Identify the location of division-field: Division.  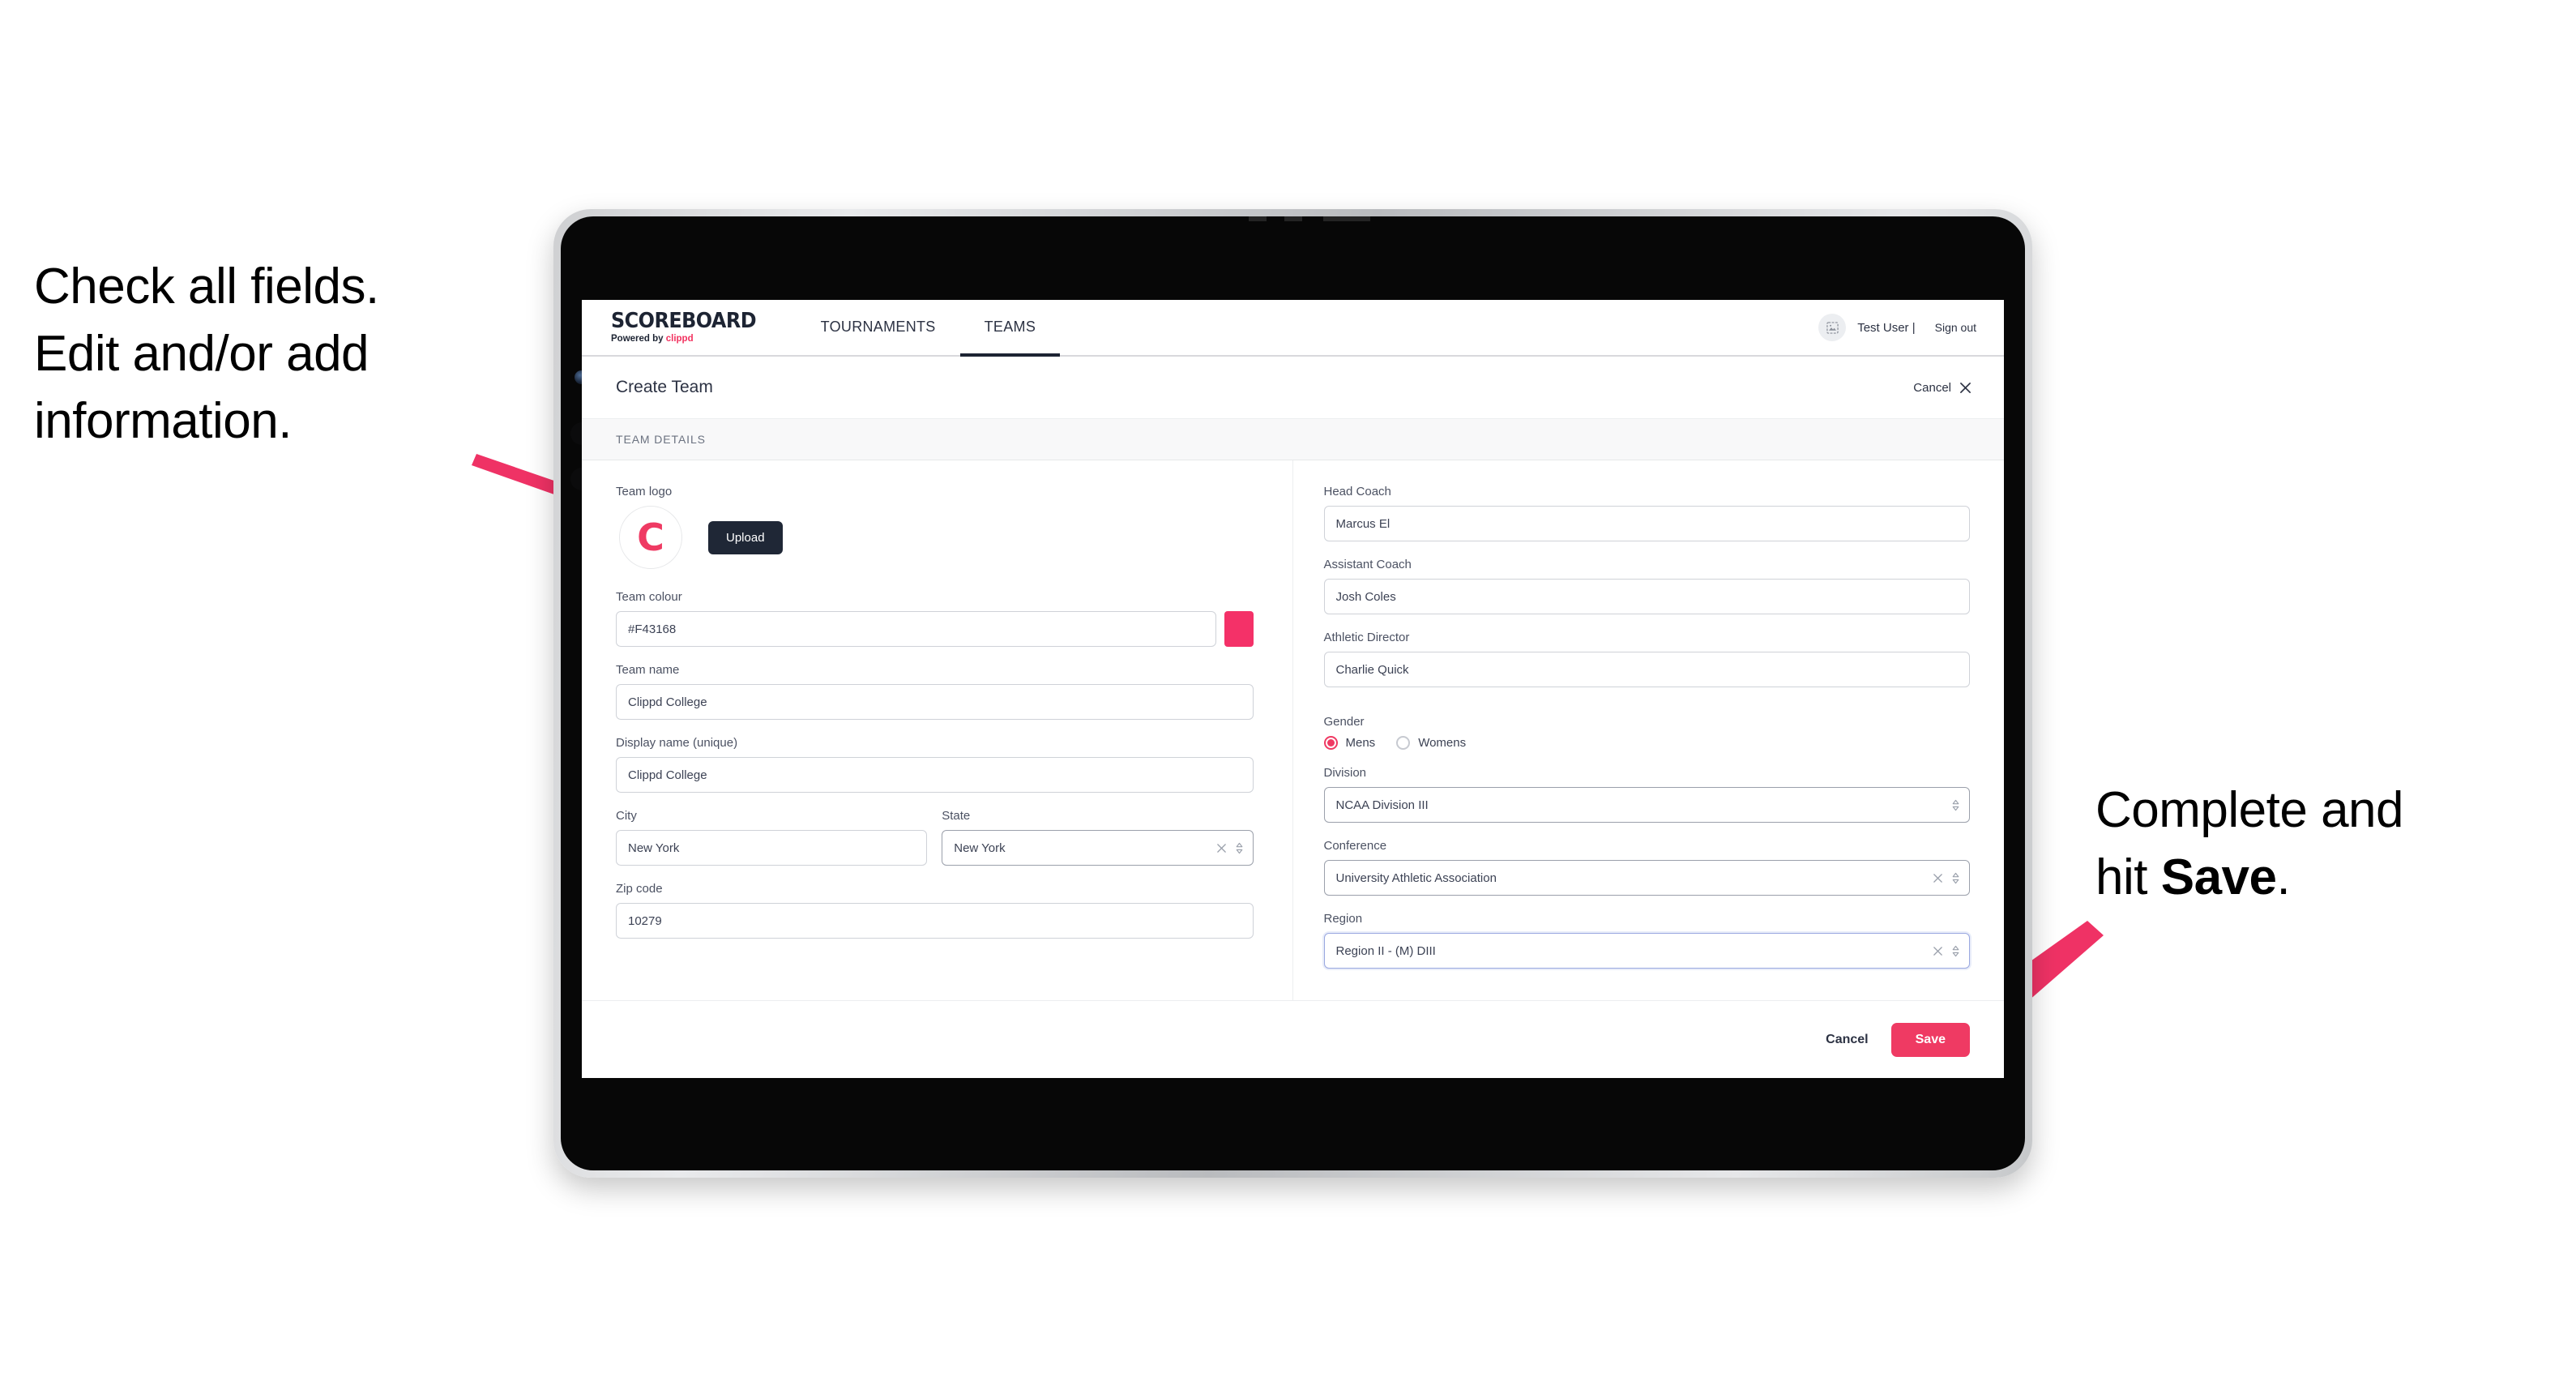
(1646, 794).